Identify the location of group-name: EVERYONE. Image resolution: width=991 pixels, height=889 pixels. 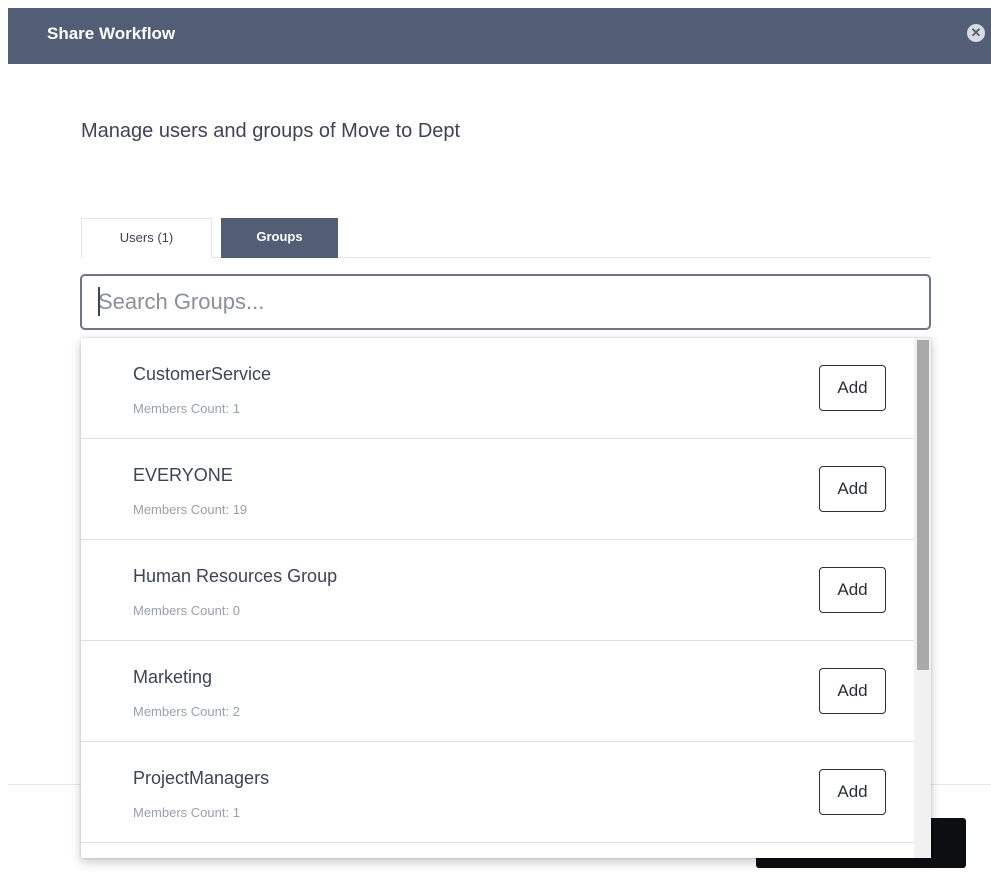
(183, 475).